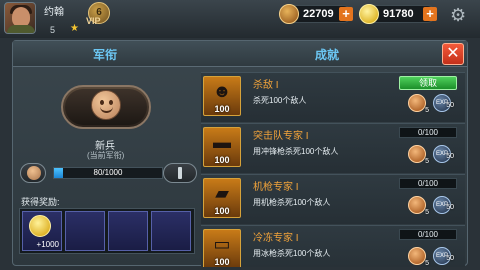 This screenshot has width=480, height=270. I want to click on achievement-row: ▰ 100 机枪专家 I 用机枪杀死100个敌人 0/100 5 EXP 50, so click(333, 199).